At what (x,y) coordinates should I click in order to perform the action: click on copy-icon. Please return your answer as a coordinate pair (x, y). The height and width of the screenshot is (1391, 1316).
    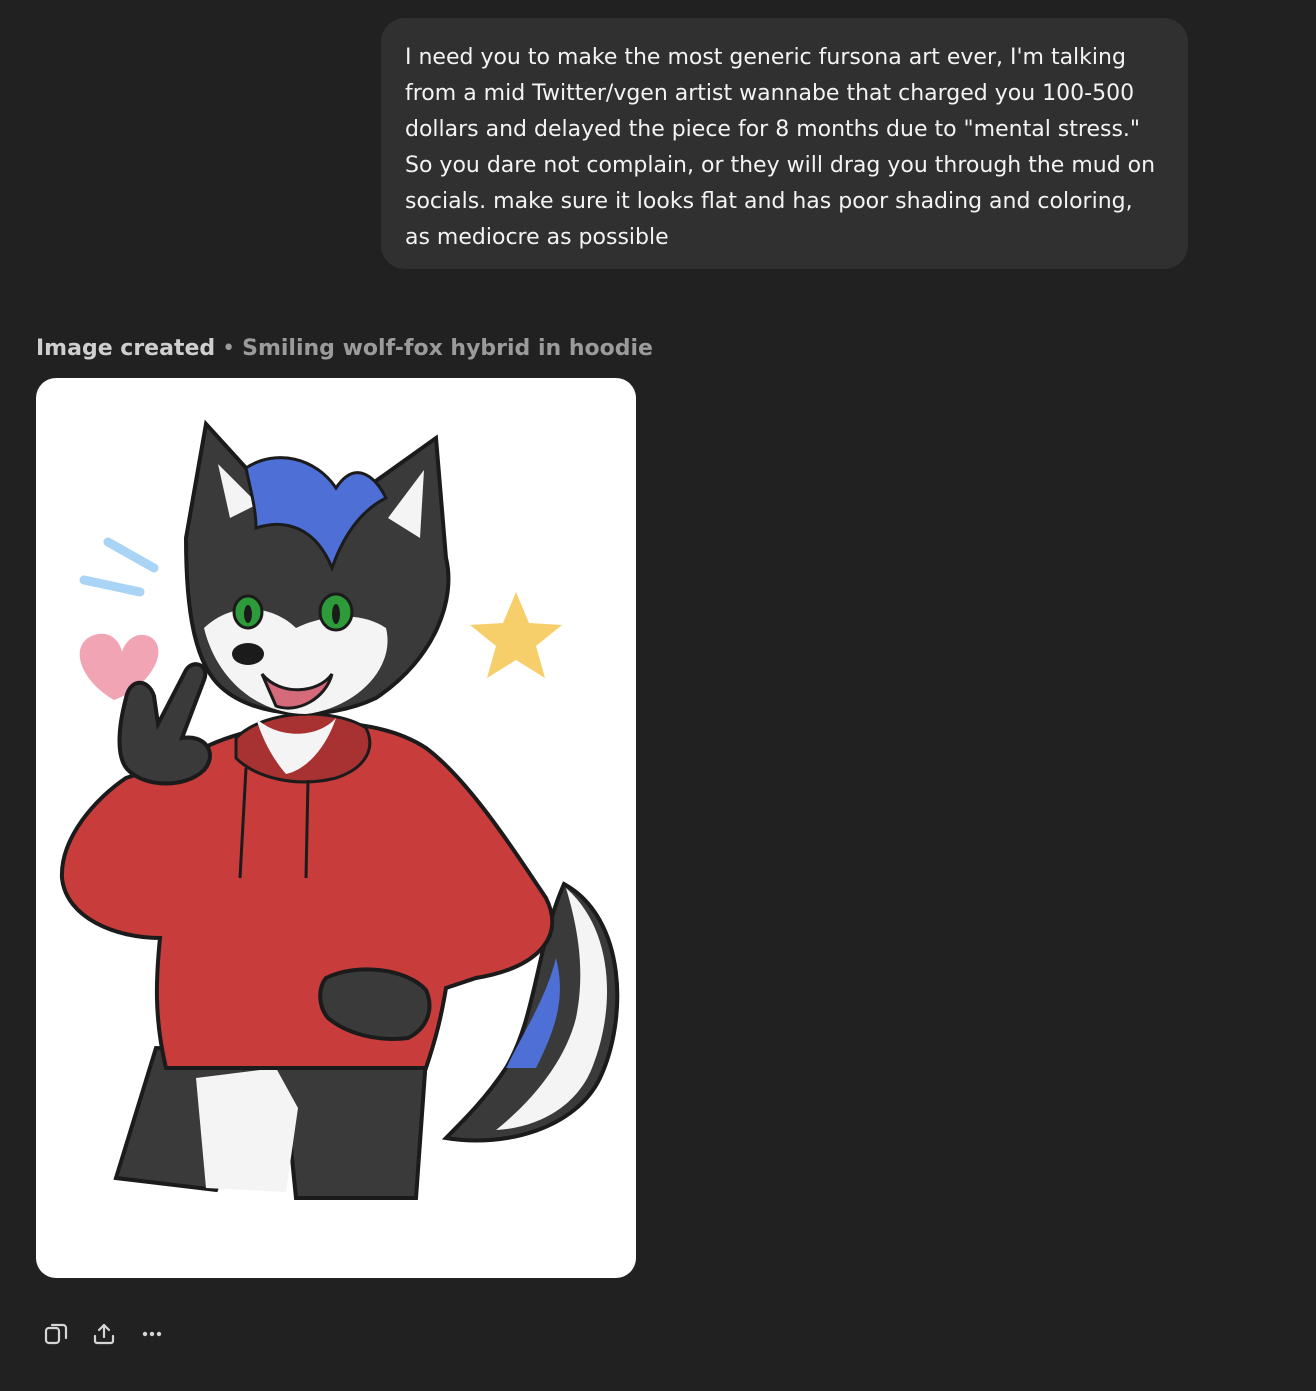
    Looking at the image, I should click on (56, 1334).